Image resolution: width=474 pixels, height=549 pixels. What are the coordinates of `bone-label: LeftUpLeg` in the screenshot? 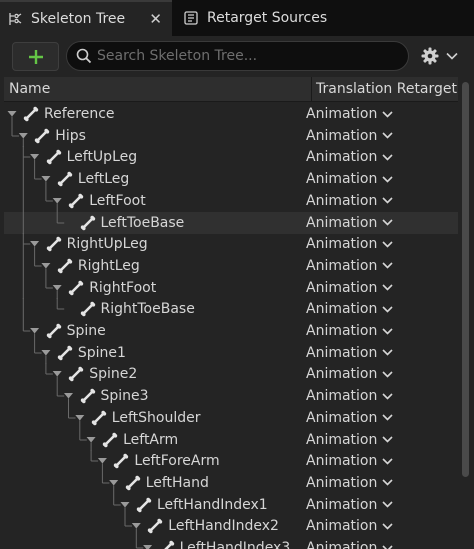 It's located at (102, 157).